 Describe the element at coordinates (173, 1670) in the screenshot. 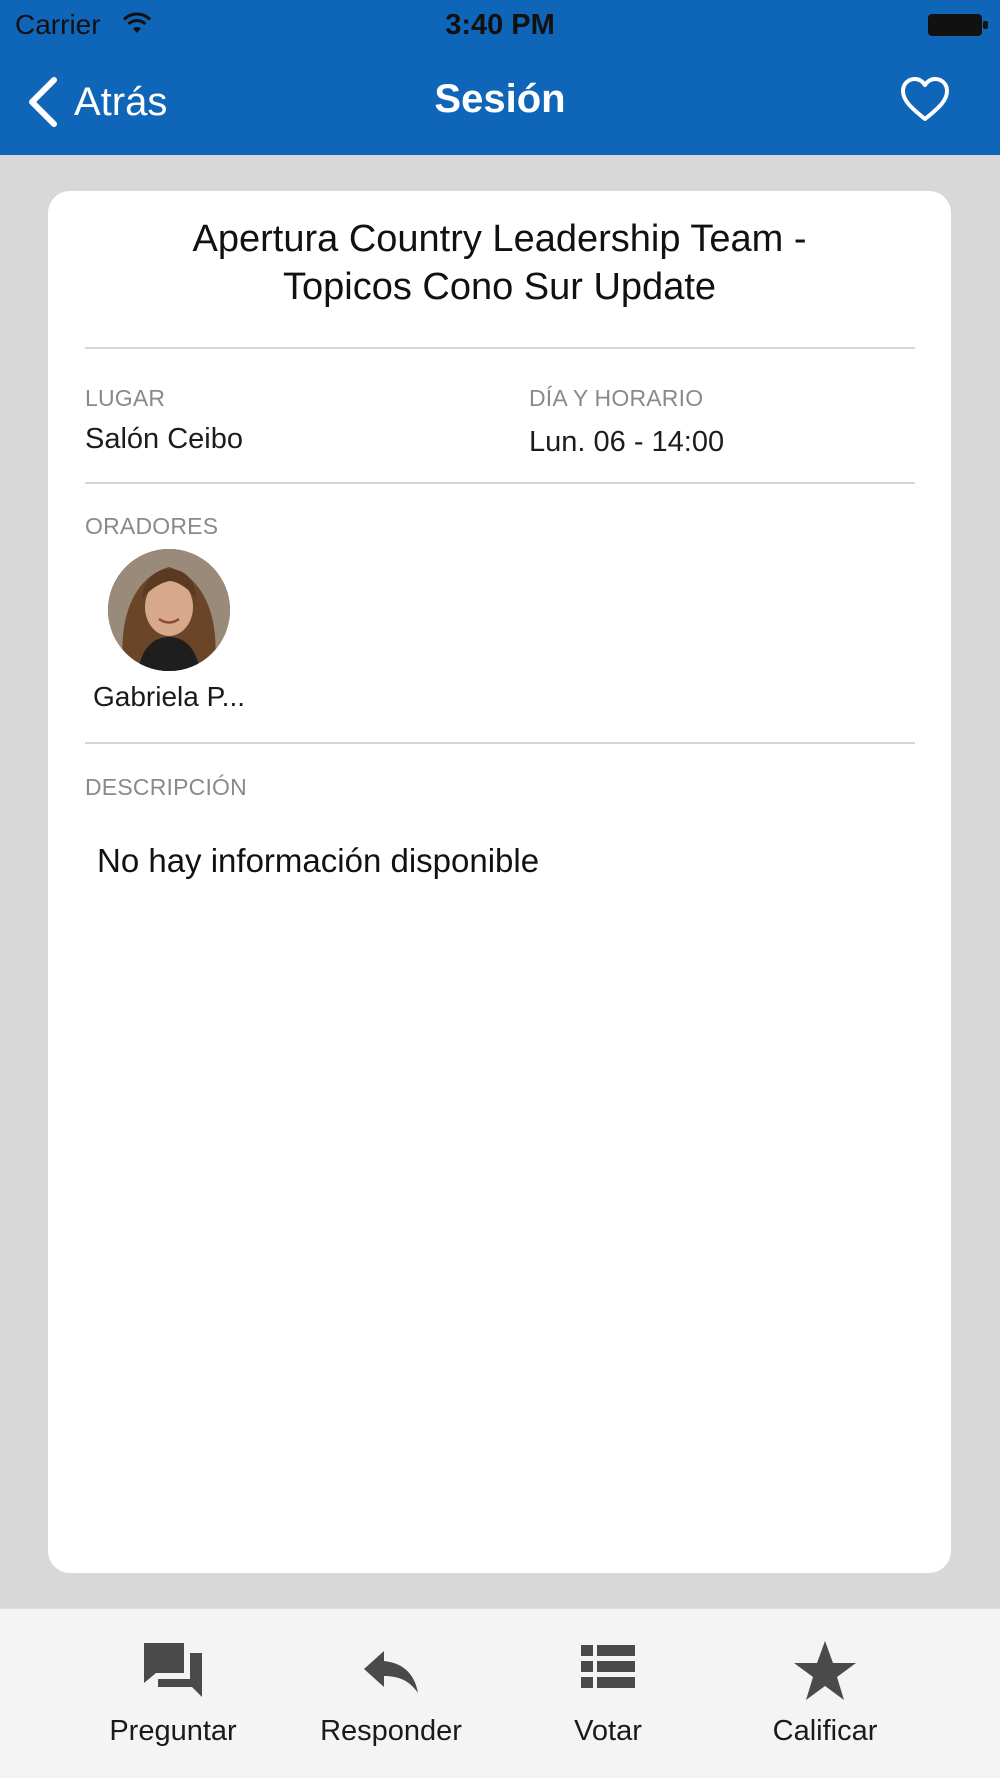

I see `chat-bubbles-icon` at that location.